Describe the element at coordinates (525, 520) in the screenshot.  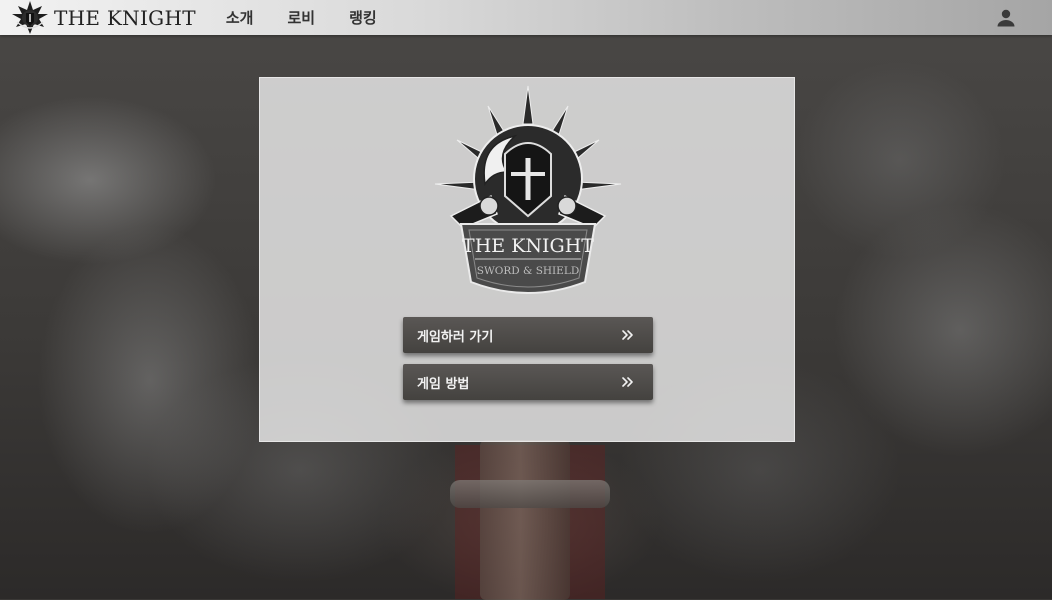
I see `background-sword` at that location.